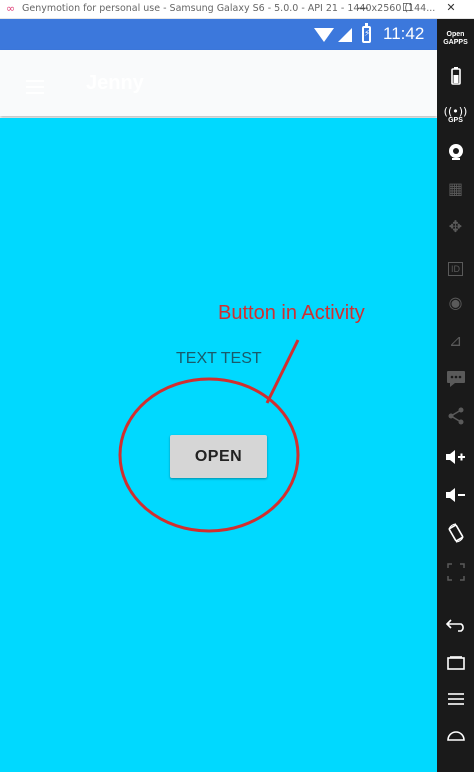 The height and width of the screenshot is (772, 474). Describe the element at coordinates (455, 736) in the screenshot. I see `home-icon` at that location.